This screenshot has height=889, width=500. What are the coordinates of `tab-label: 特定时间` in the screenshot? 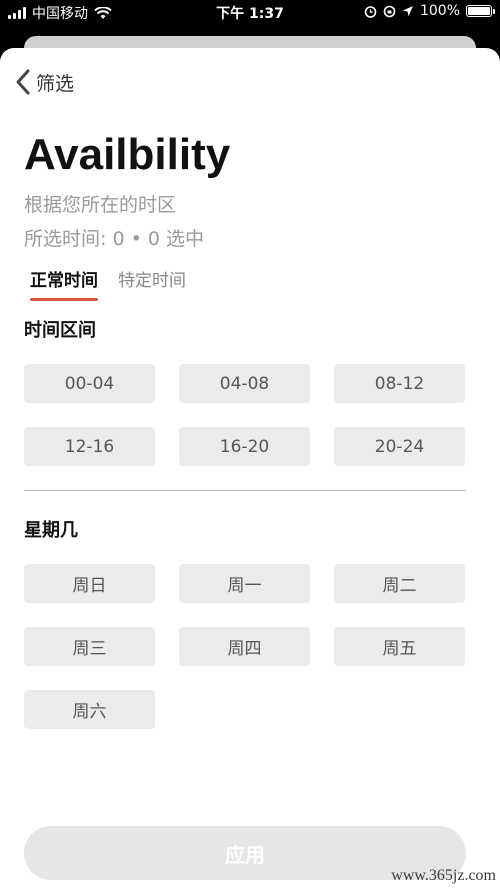 It's located at (152, 281).